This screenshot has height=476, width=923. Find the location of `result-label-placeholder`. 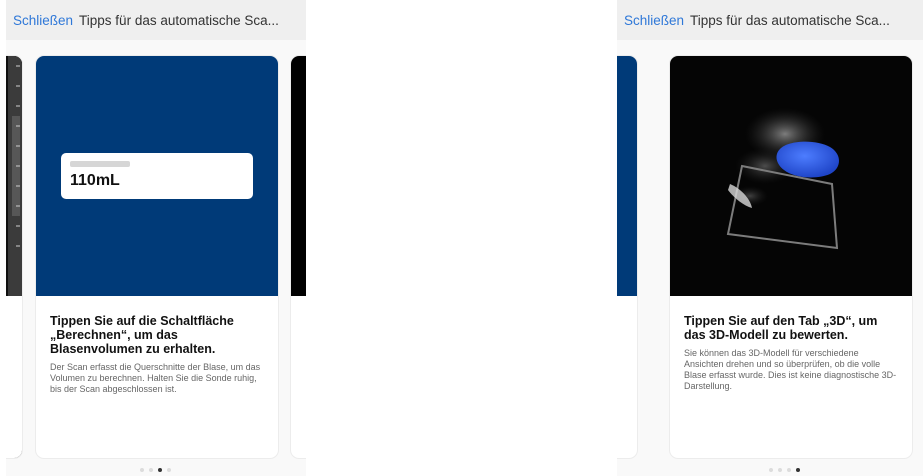

result-label-placeholder is located at coordinates (100, 164).